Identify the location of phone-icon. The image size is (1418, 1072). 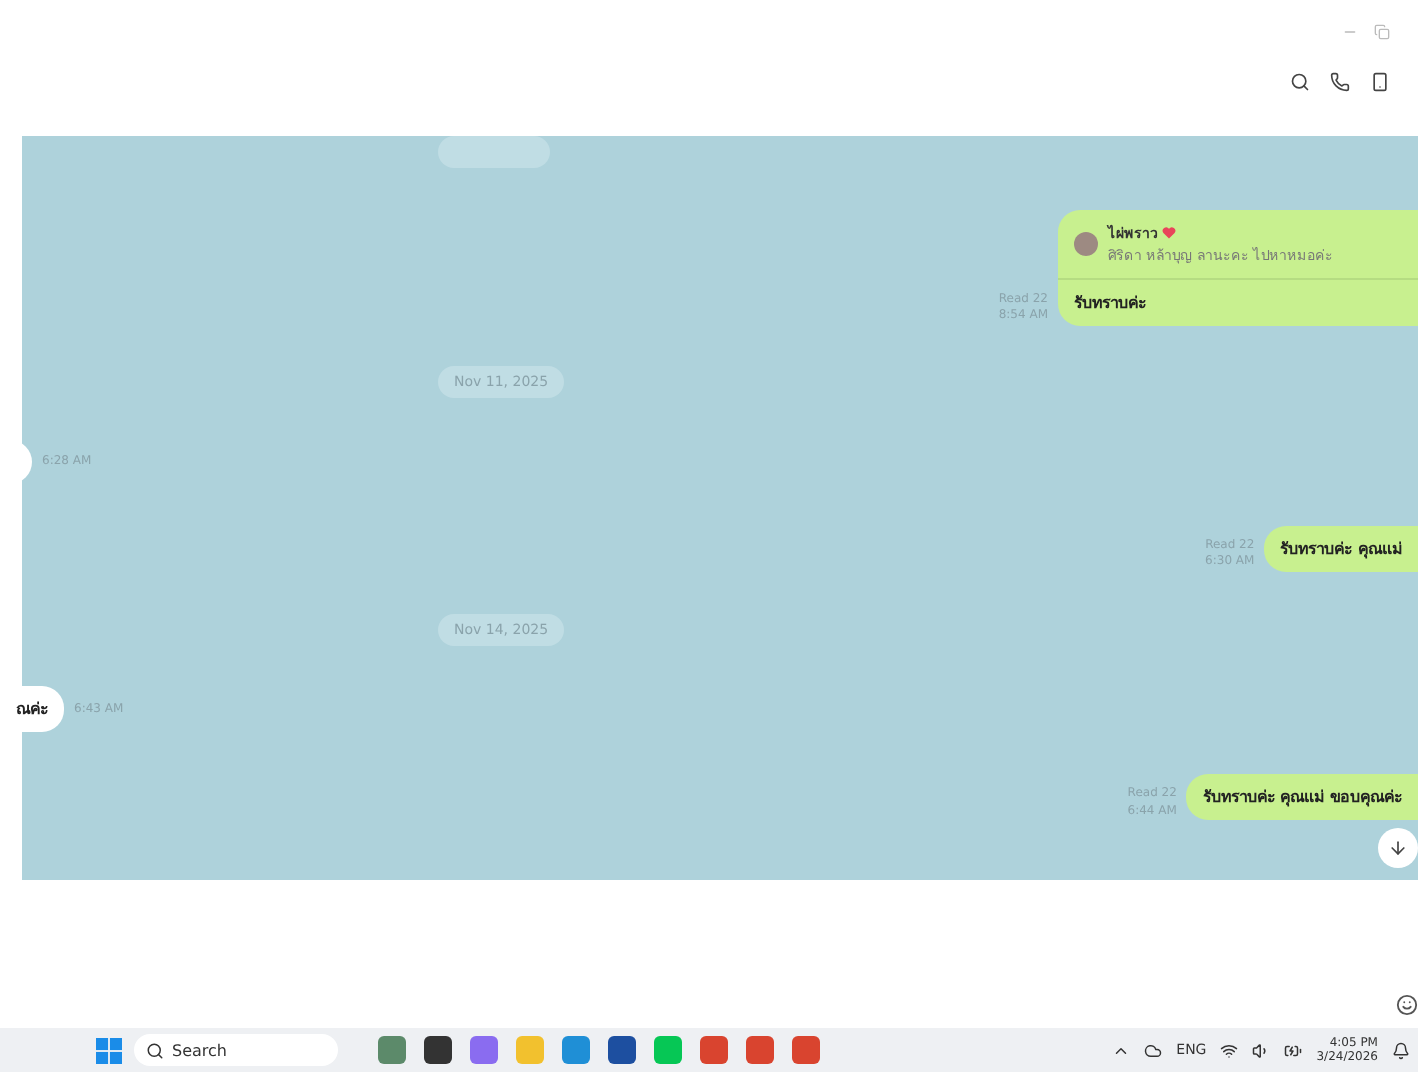
(1340, 82).